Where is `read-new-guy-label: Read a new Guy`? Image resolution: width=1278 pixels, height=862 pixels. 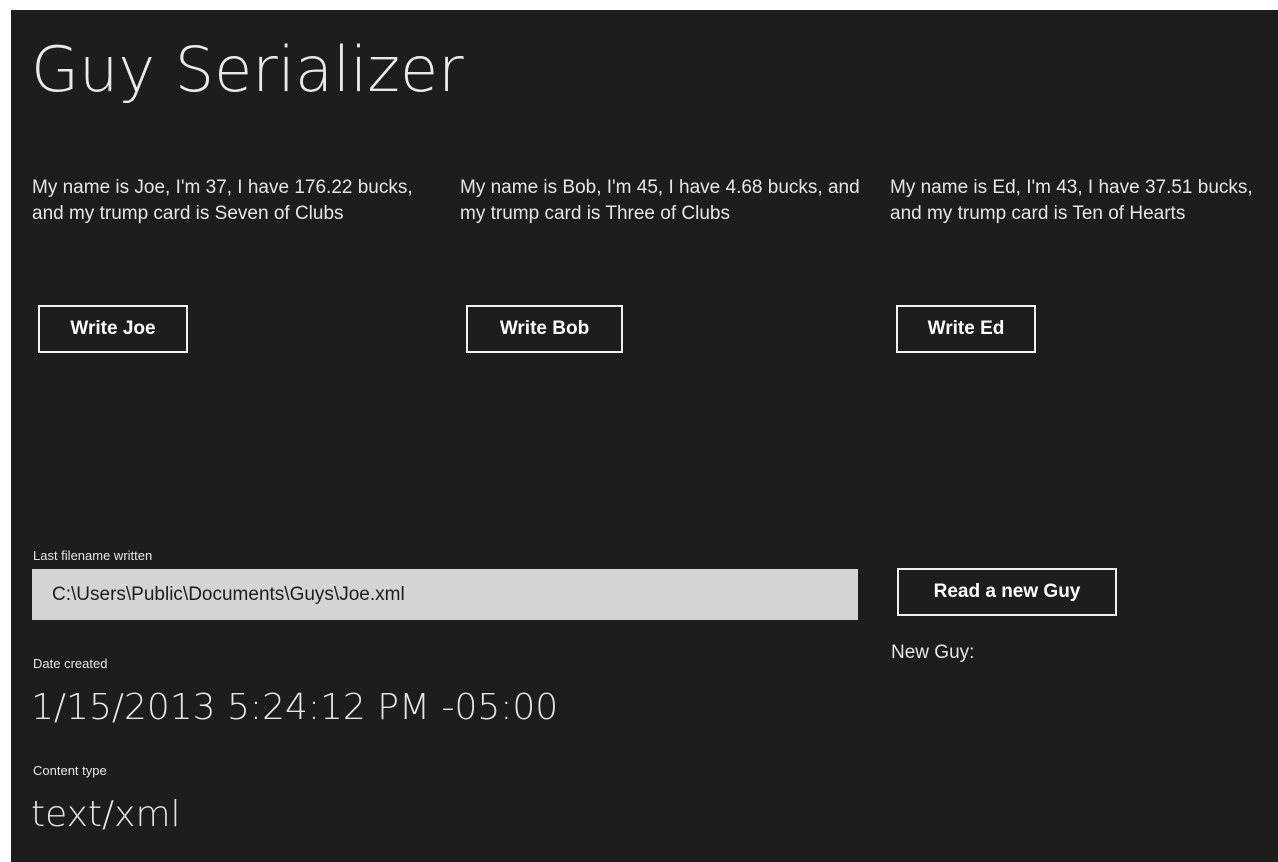 read-new-guy-label: Read a new Guy is located at coordinates (1007, 591).